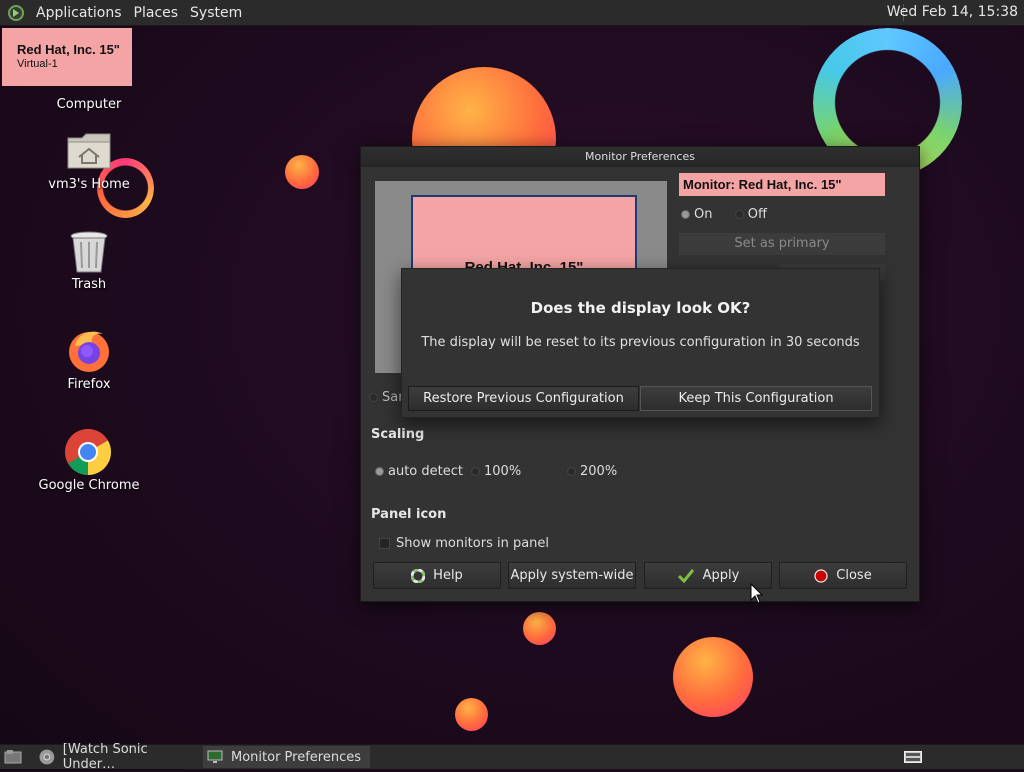 The width and height of the screenshot is (1024, 772). Describe the element at coordinates (89, 485) in the screenshot. I see `desktop-icon-label: Google Chrome` at that location.